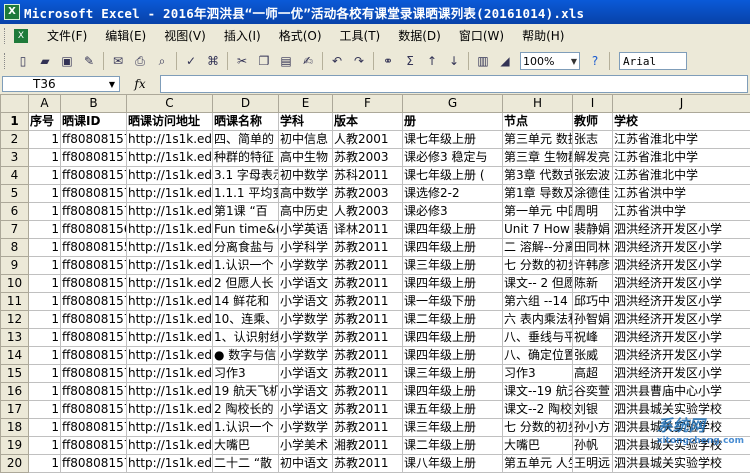 This screenshot has height=473, width=750. What do you see at coordinates (306, 194) in the screenshot?
I see `cell: 高中数学` at bounding box center [306, 194].